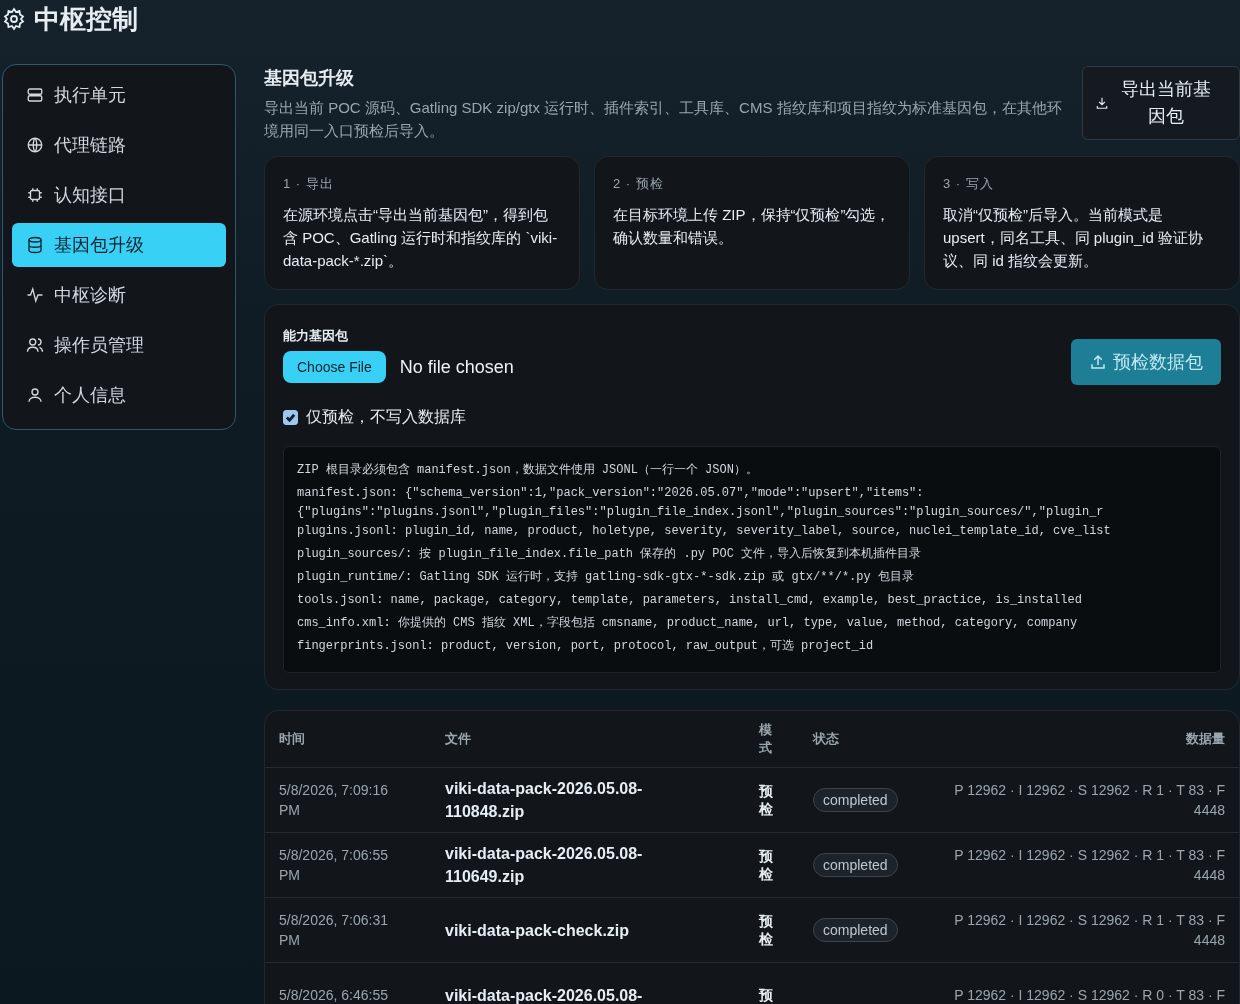  I want to click on download-icon, so click(1102, 103).